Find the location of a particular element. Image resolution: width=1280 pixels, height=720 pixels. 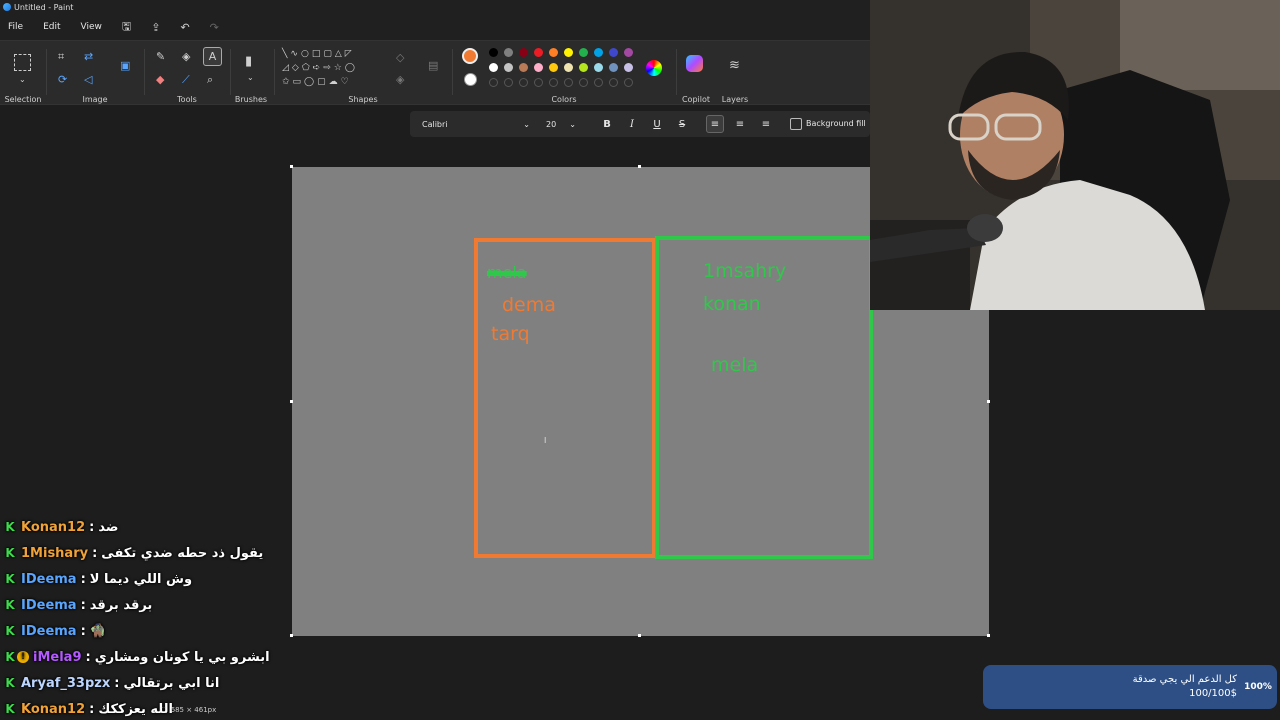

menu-file: File is located at coordinates (15, 27).